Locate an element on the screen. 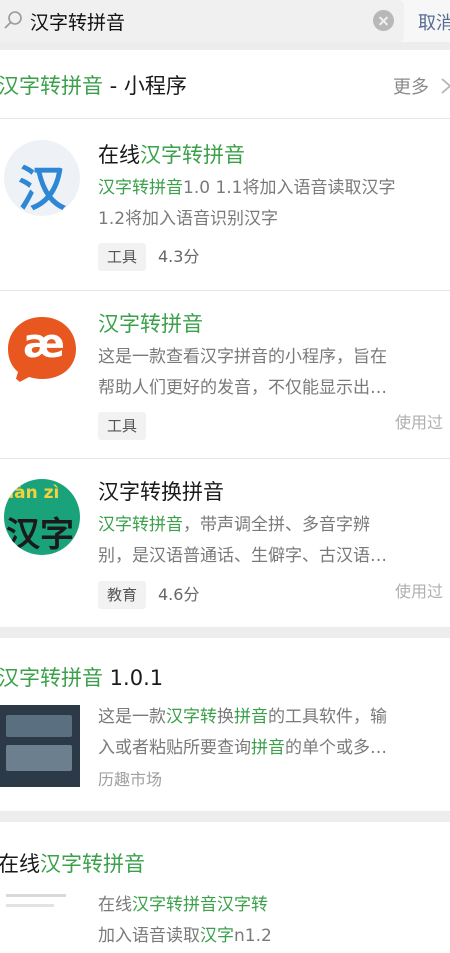  section-title: 汉字转拼音 - 小程序 is located at coordinates (93, 86).